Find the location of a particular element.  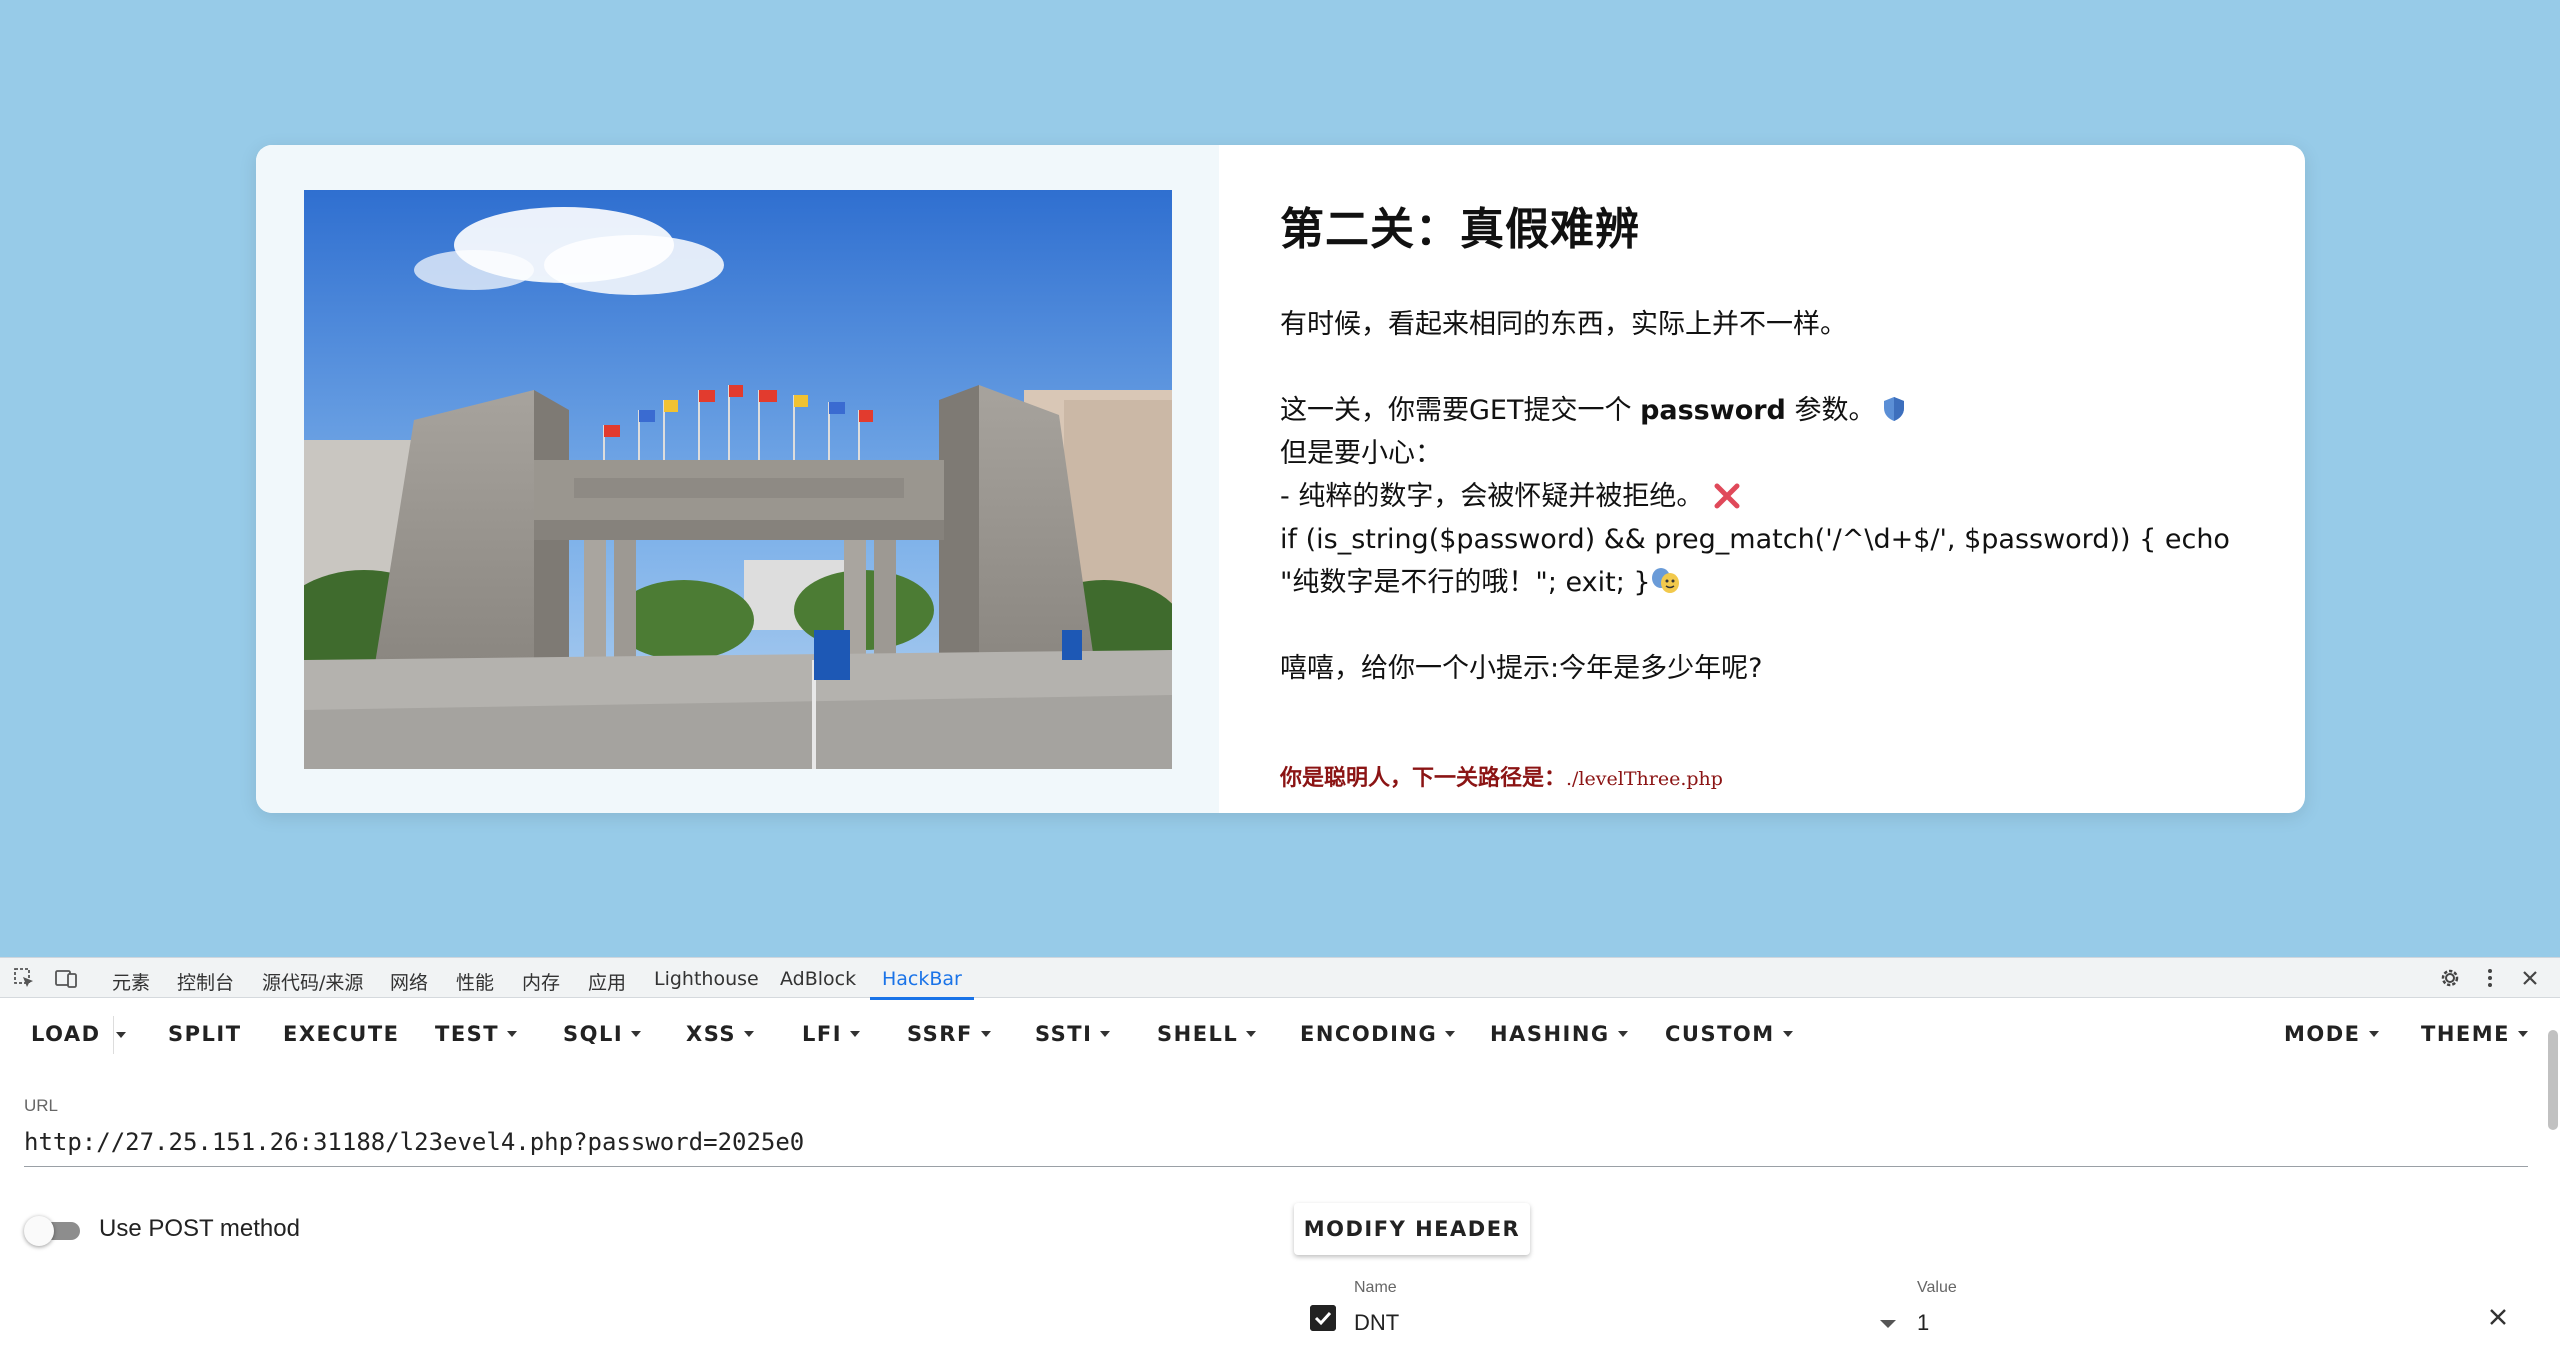

settings-icon is located at coordinates (2450, 978).